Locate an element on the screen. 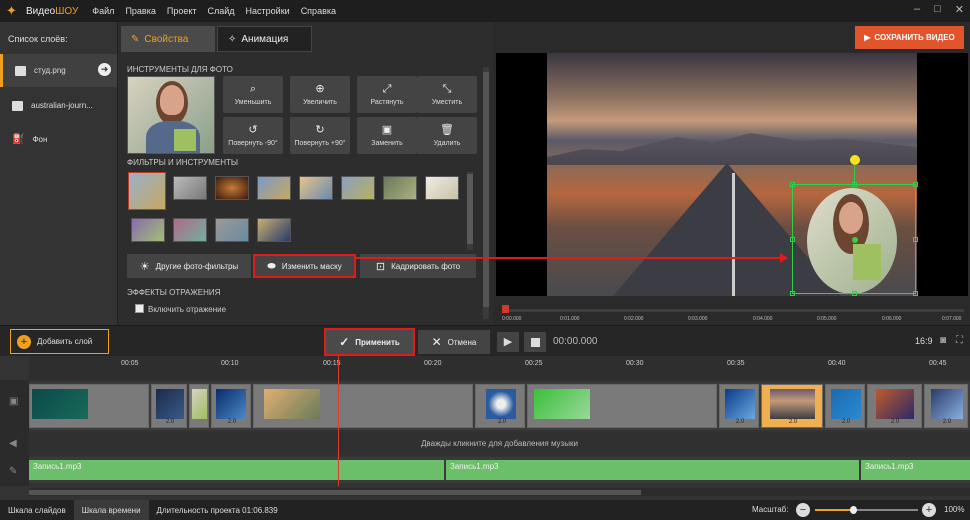 The image size is (970, 520). arrow-right-icon: ➜ is located at coordinates (104, 69).